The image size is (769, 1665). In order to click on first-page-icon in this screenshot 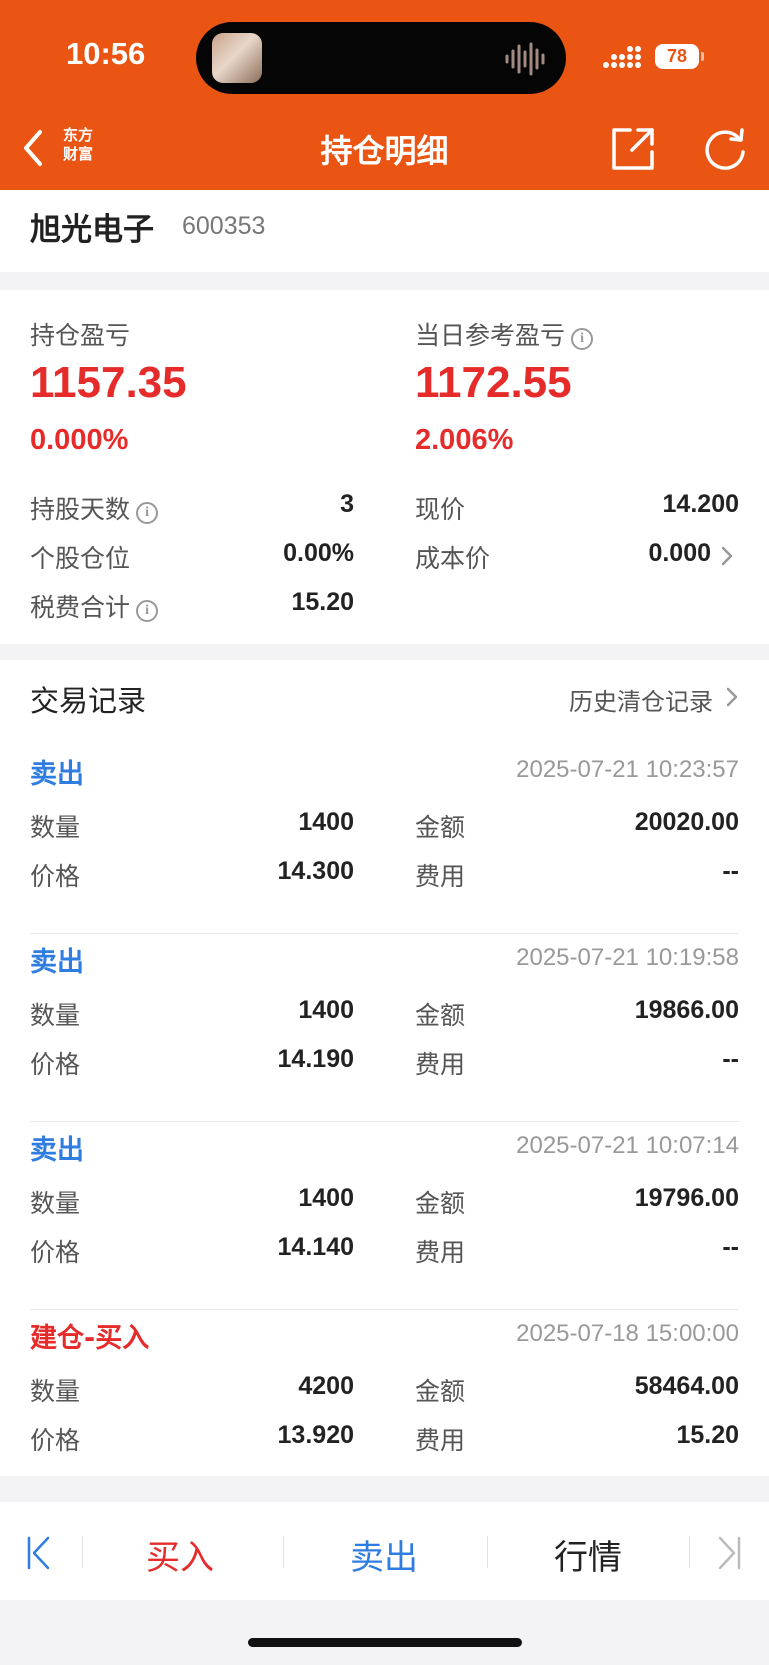, I will do `click(39, 1553)`.